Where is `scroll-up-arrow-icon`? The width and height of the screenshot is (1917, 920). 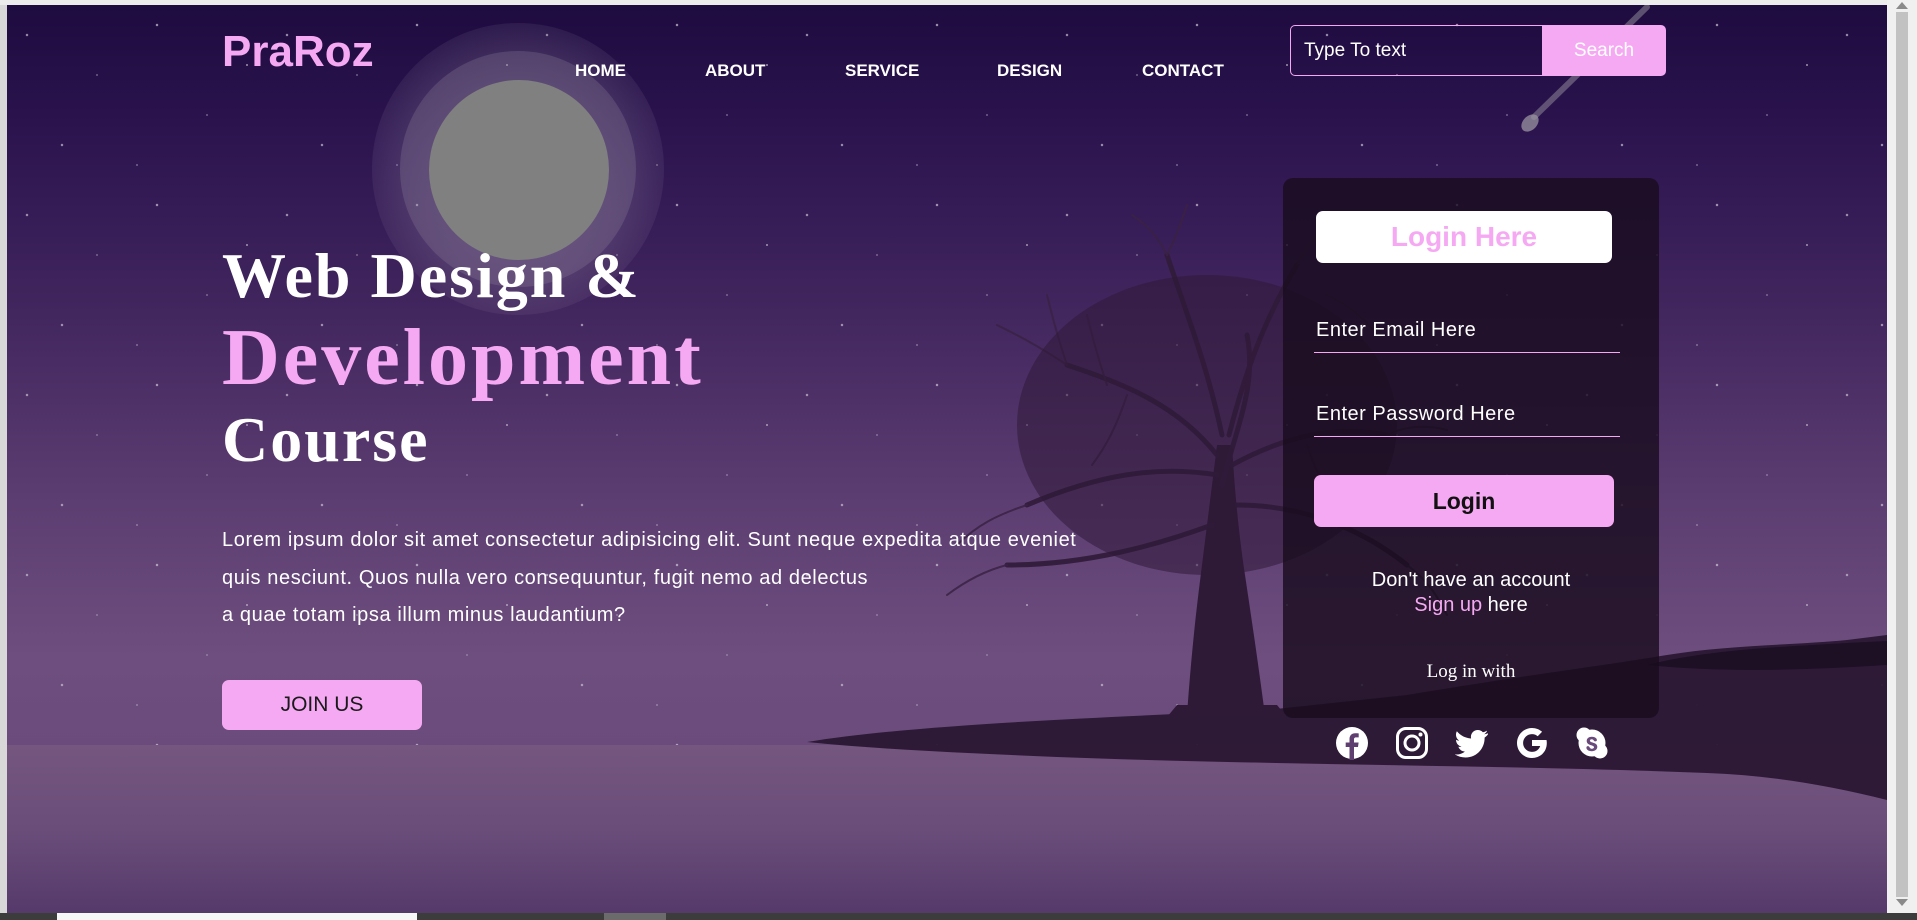 scroll-up-arrow-icon is located at coordinates (1902, 5).